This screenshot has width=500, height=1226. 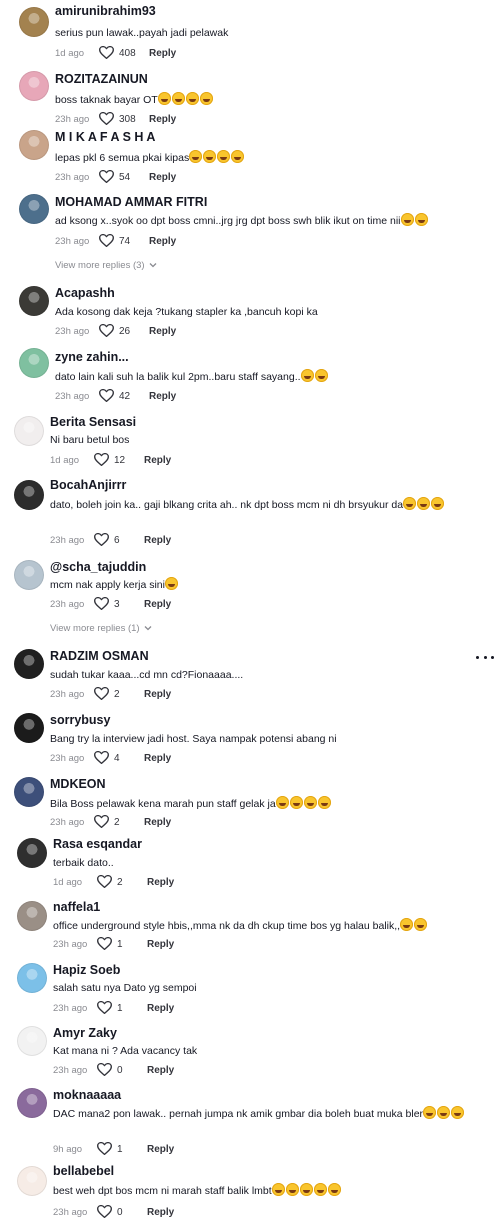 What do you see at coordinates (83, 863) in the screenshot?
I see `comment-text-content: terbaik dato..` at bounding box center [83, 863].